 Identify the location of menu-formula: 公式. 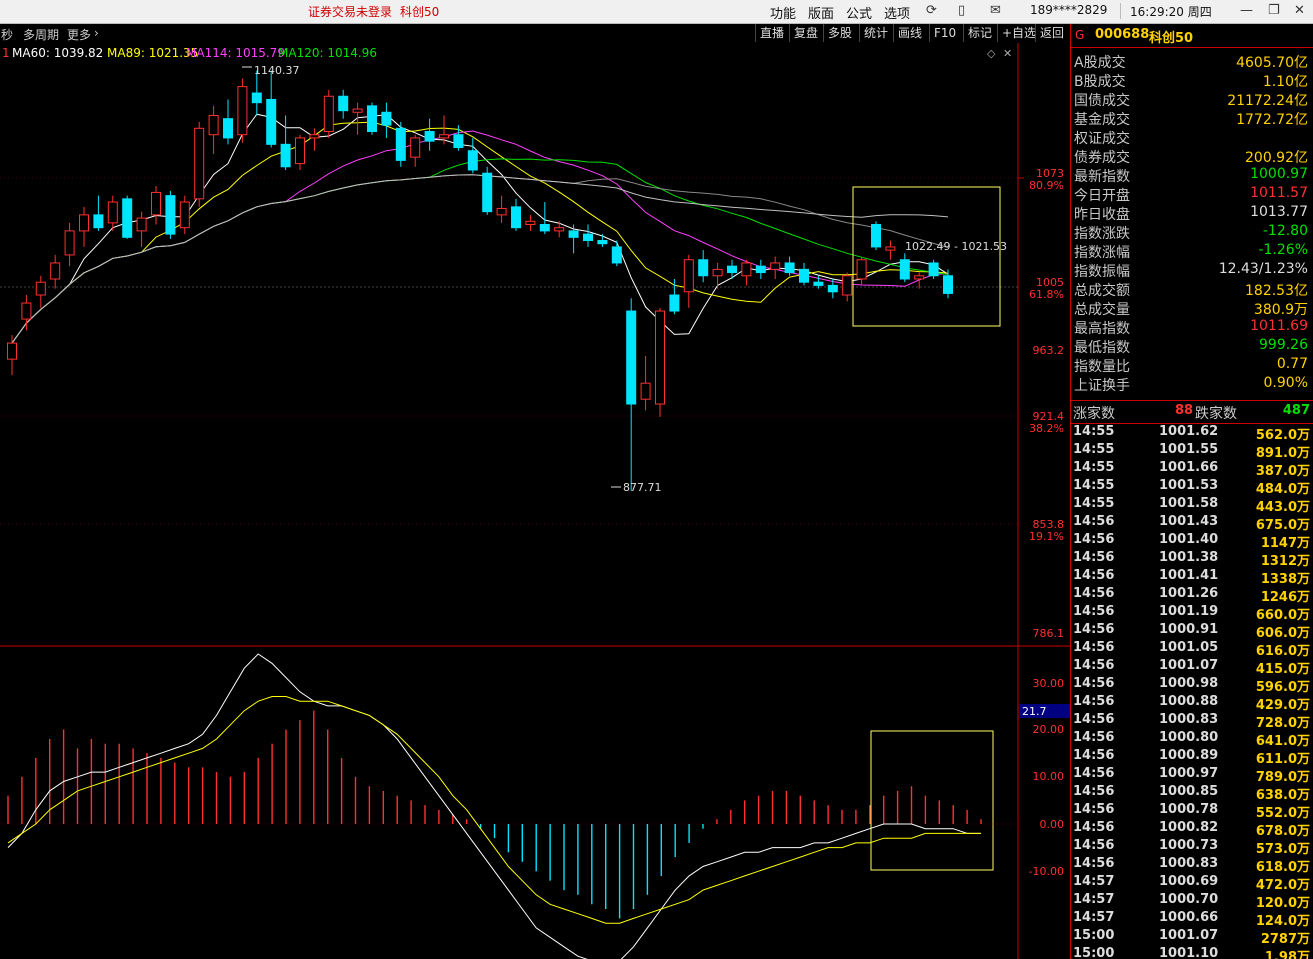
(859, 12).